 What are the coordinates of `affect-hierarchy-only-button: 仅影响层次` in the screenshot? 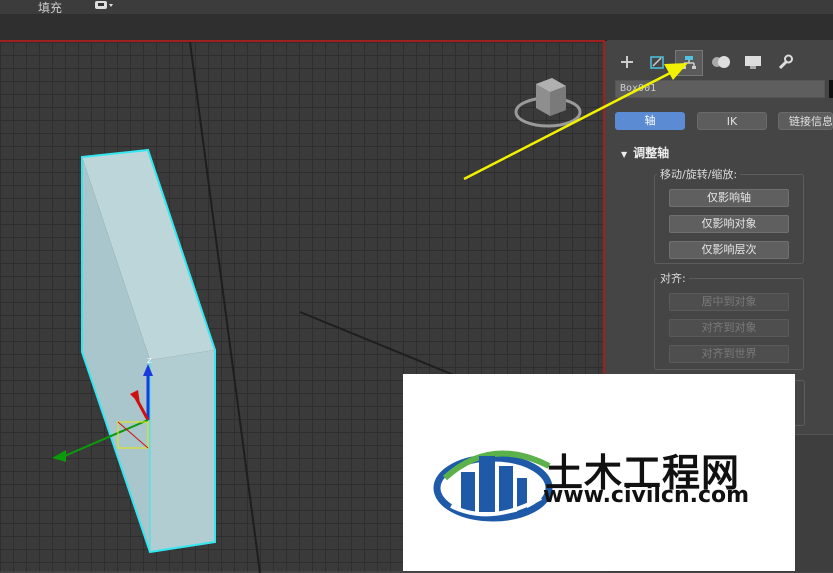 It's located at (729, 250).